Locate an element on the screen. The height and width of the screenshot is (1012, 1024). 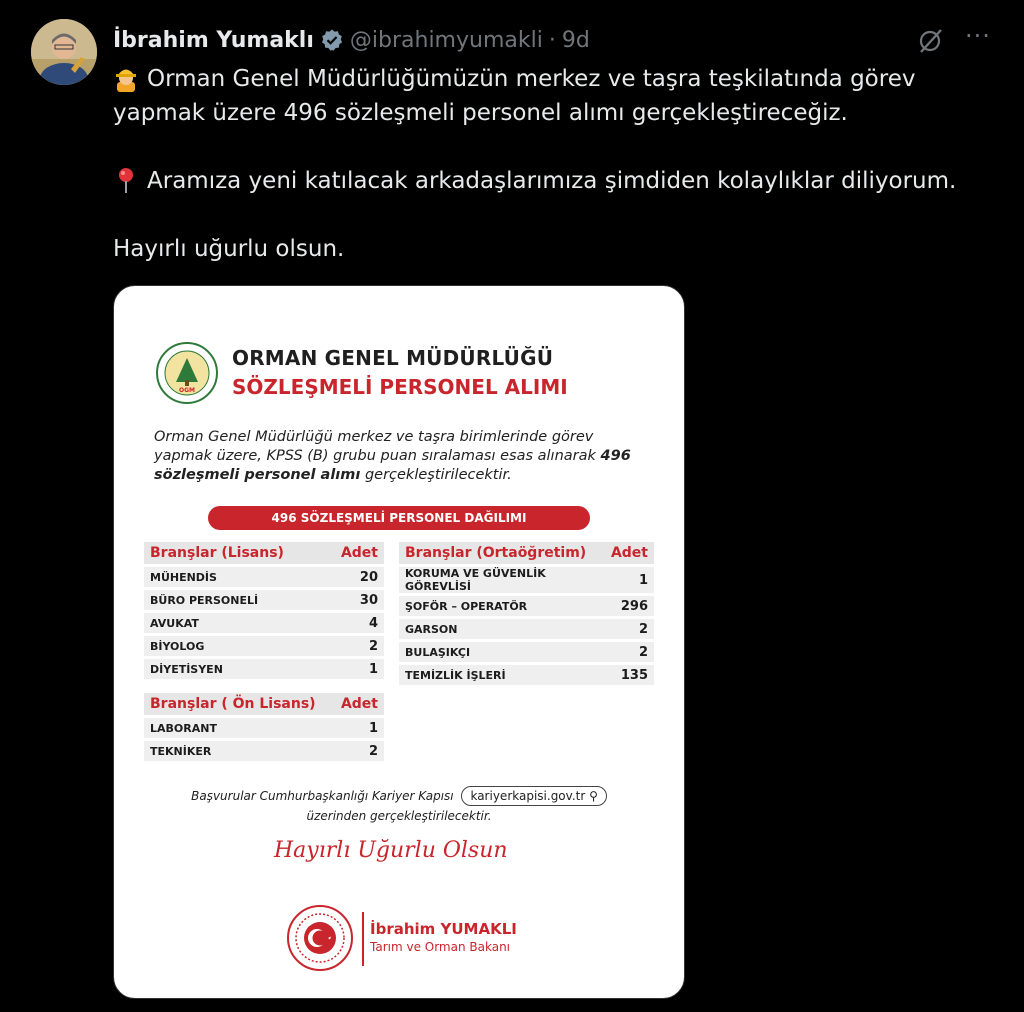
table-row: TEMİZLİK İŞLERİ 135 is located at coordinates (526, 675).